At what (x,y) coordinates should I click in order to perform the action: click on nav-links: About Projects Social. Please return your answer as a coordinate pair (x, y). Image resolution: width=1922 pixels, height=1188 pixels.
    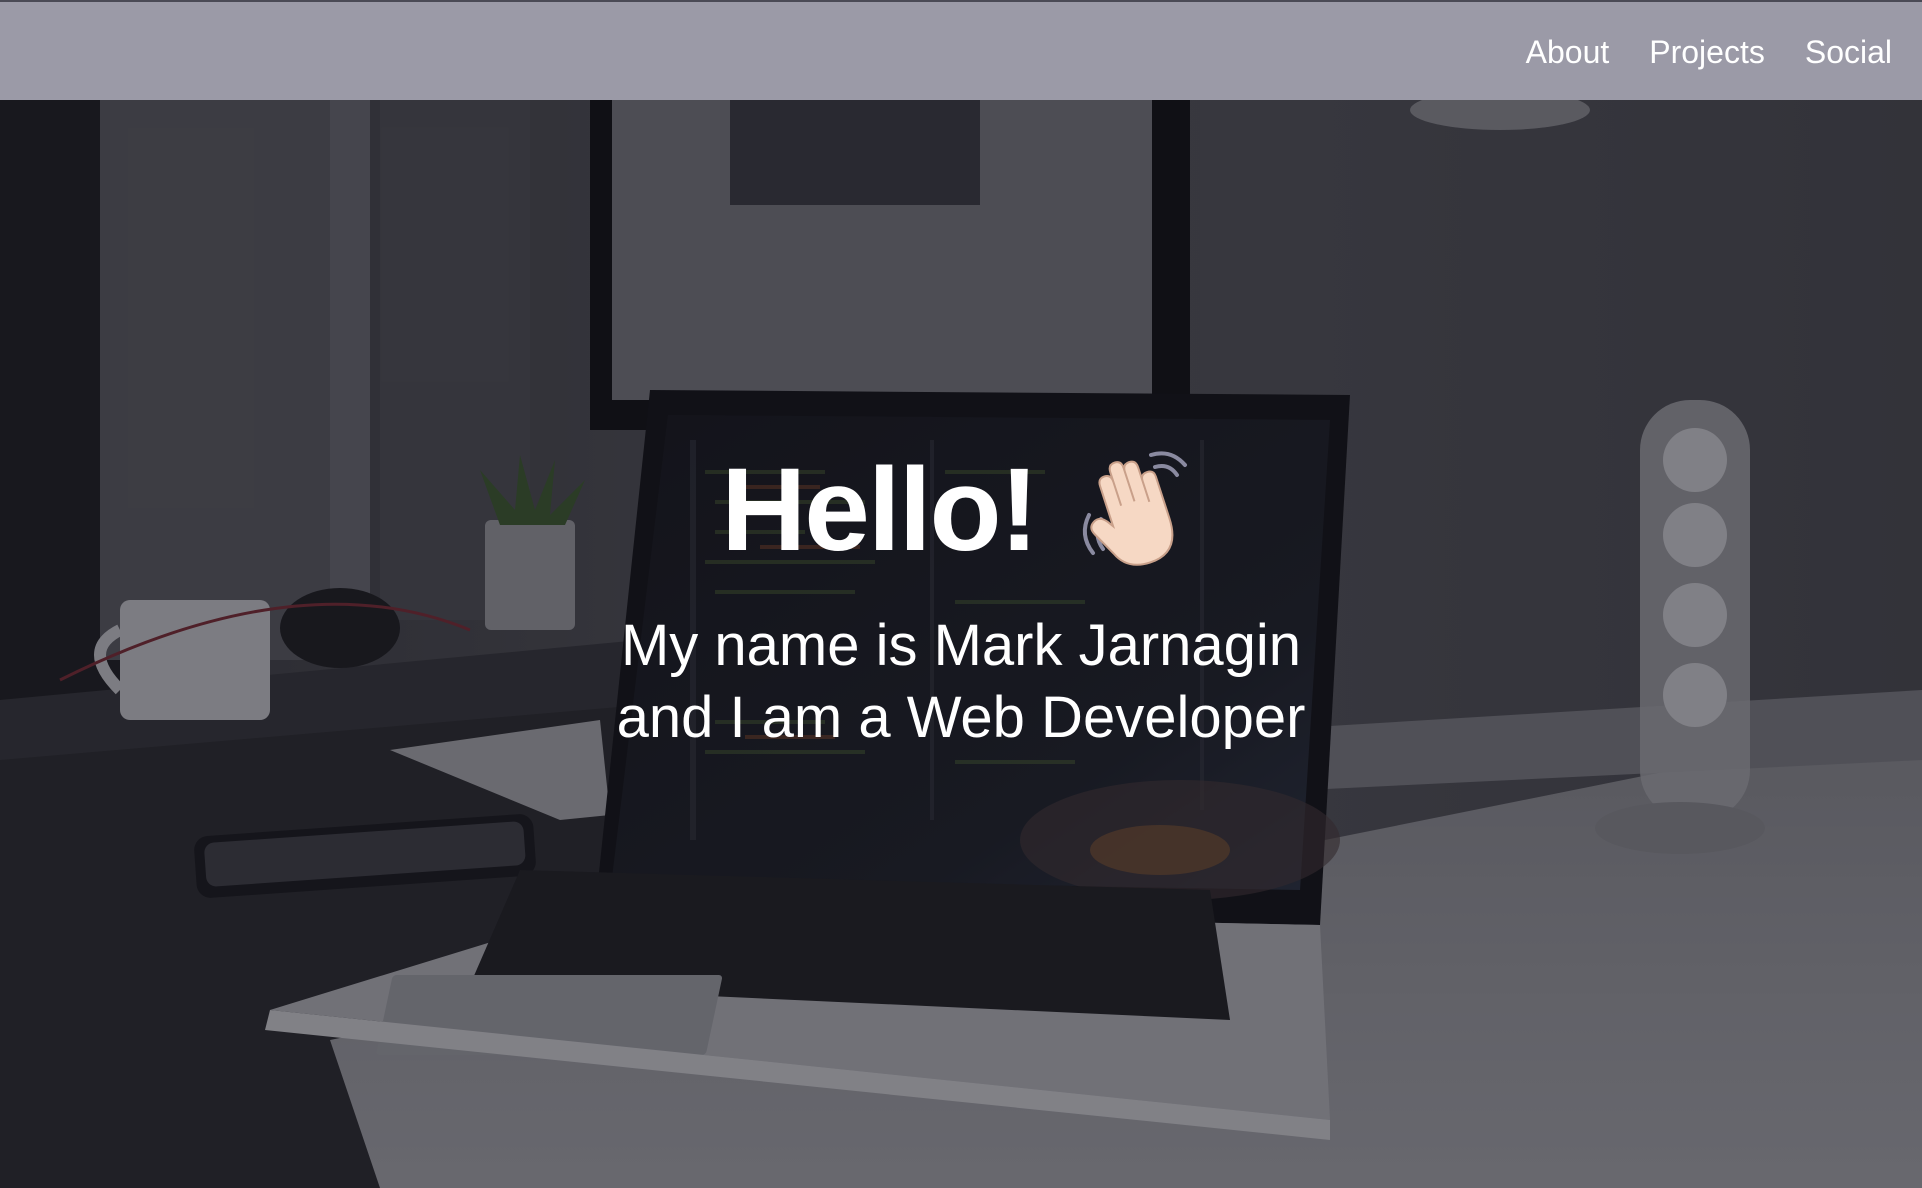
    Looking at the image, I should click on (1709, 52).